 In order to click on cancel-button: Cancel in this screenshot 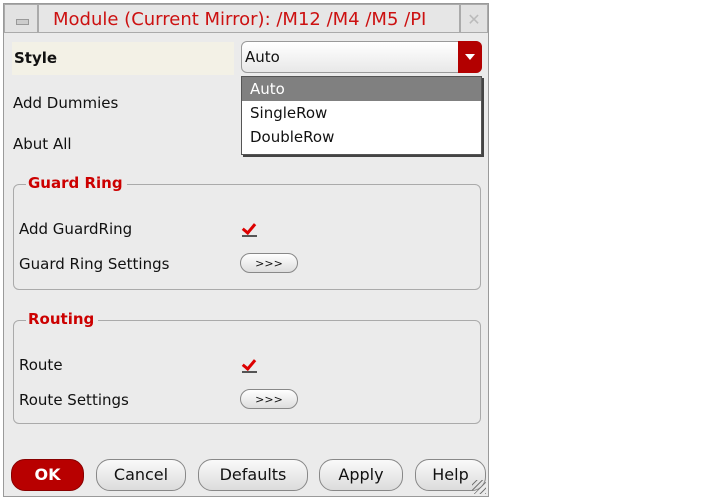, I will do `click(141, 475)`.